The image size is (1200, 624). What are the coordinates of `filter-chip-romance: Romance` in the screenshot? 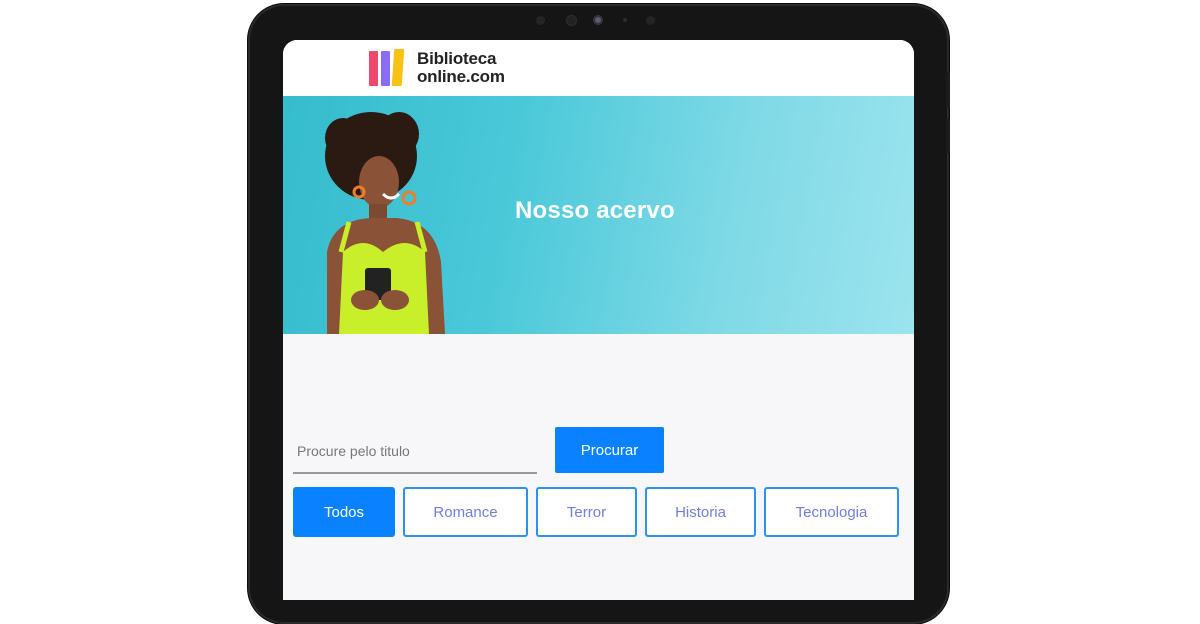 It's located at (465, 512).